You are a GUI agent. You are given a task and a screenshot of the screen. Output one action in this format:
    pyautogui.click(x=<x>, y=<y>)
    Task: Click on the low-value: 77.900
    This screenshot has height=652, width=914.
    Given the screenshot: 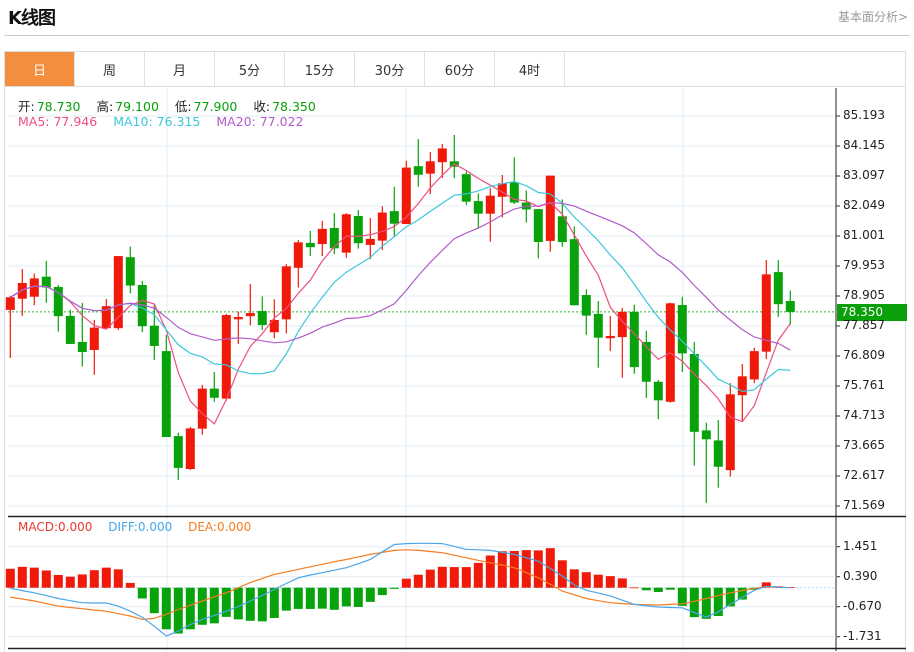 What is the action you would take?
    pyautogui.click(x=215, y=106)
    